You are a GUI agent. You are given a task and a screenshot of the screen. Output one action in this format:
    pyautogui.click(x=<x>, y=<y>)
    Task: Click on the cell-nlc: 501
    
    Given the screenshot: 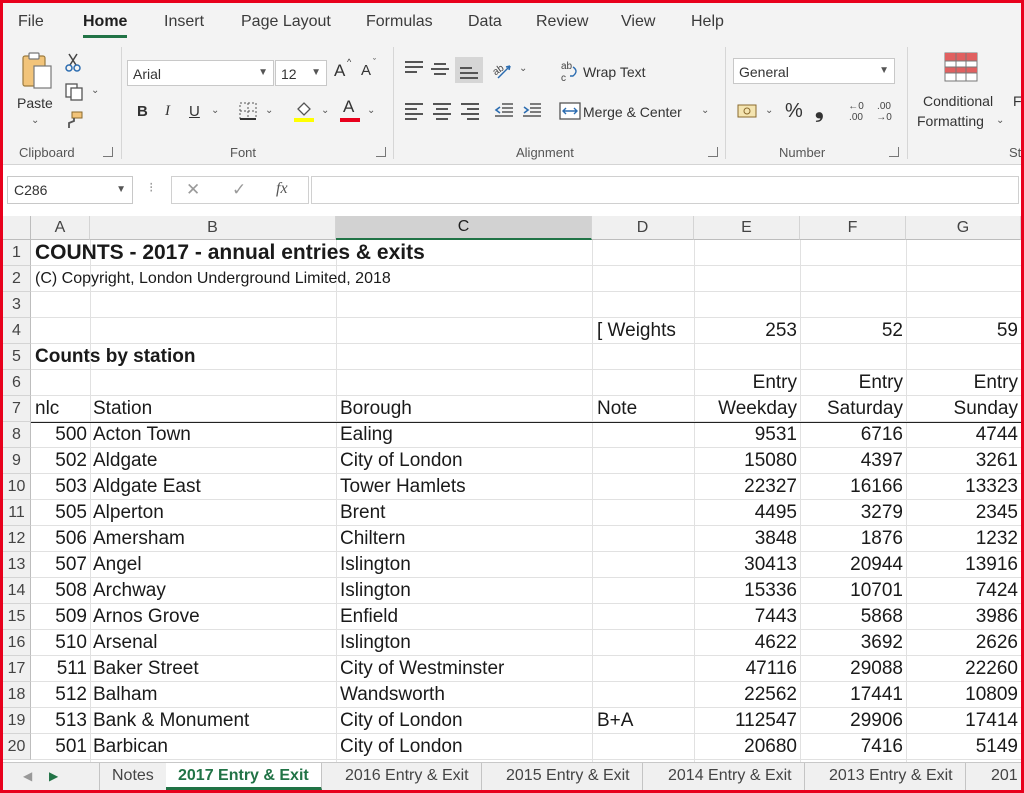 What is the action you would take?
    pyautogui.click(x=59, y=747)
    